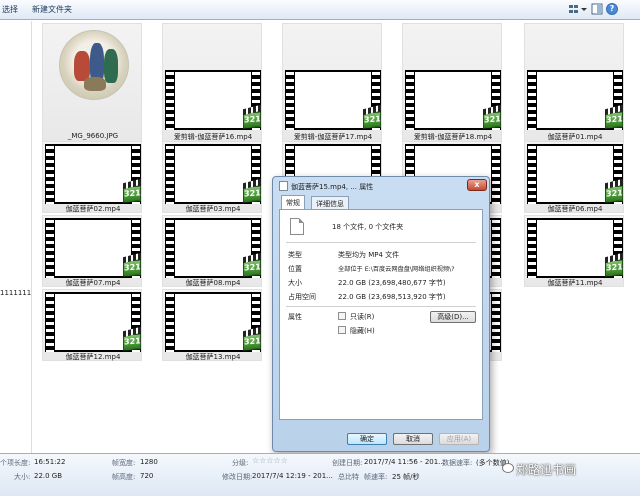  I want to click on rating-label: 分级:, so click(240, 463).